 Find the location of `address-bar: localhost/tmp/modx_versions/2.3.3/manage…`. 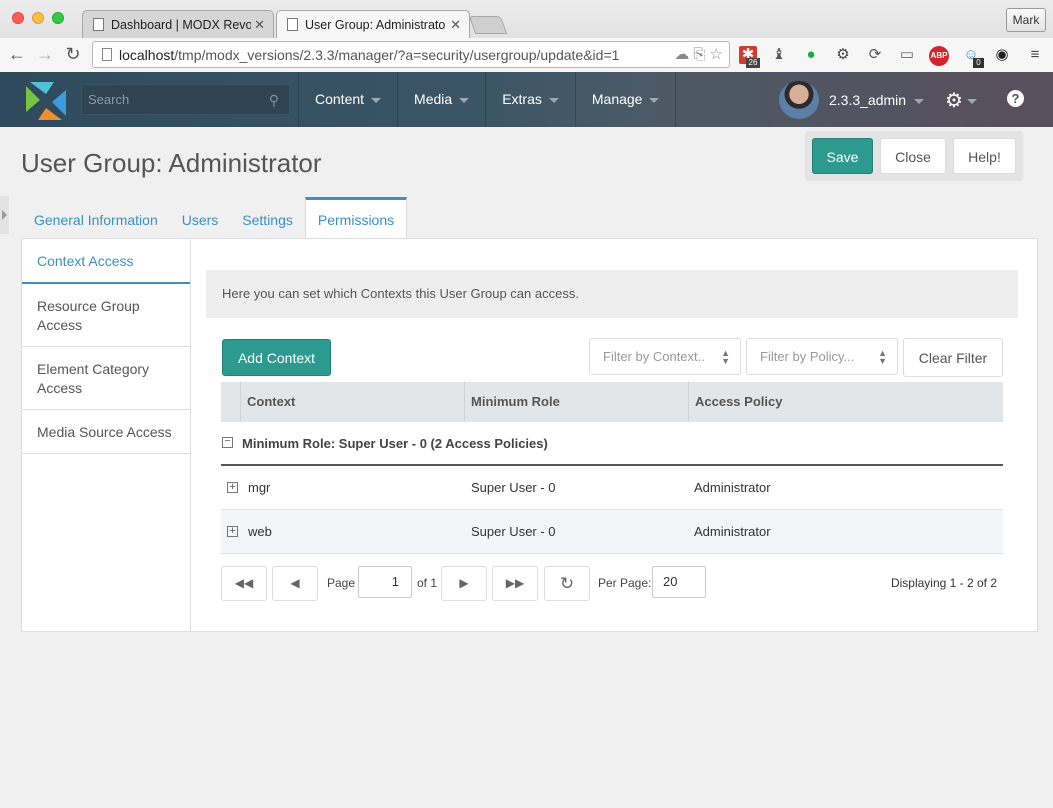

address-bar: localhost/tmp/modx_versions/2.3.3/manage… is located at coordinates (411, 54).